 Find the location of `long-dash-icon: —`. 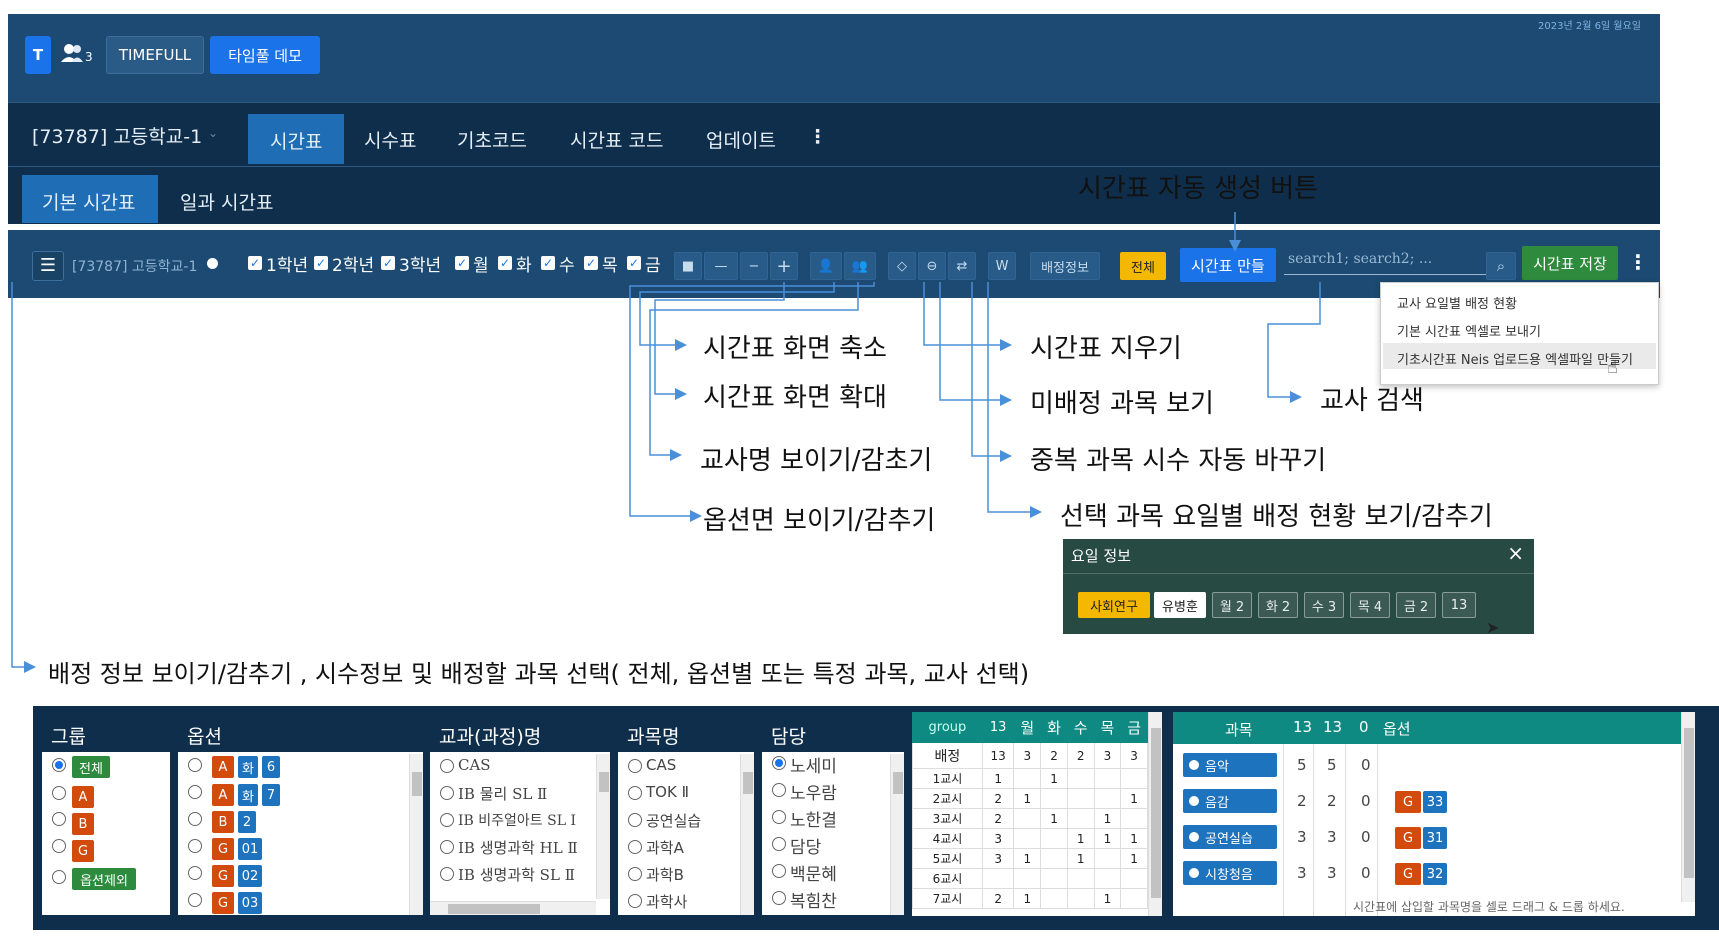

long-dash-icon: — is located at coordinates (721, 266).